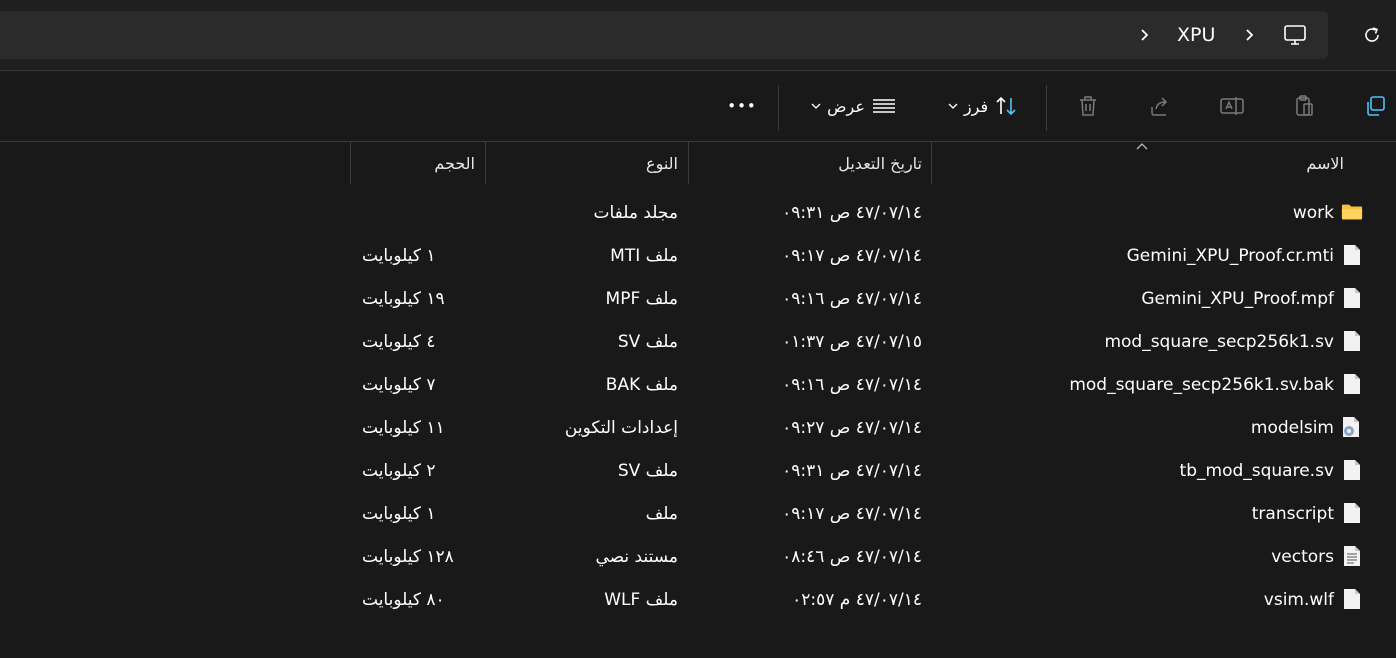  I want to click on file-name: modelsim, so click(1292, 427).